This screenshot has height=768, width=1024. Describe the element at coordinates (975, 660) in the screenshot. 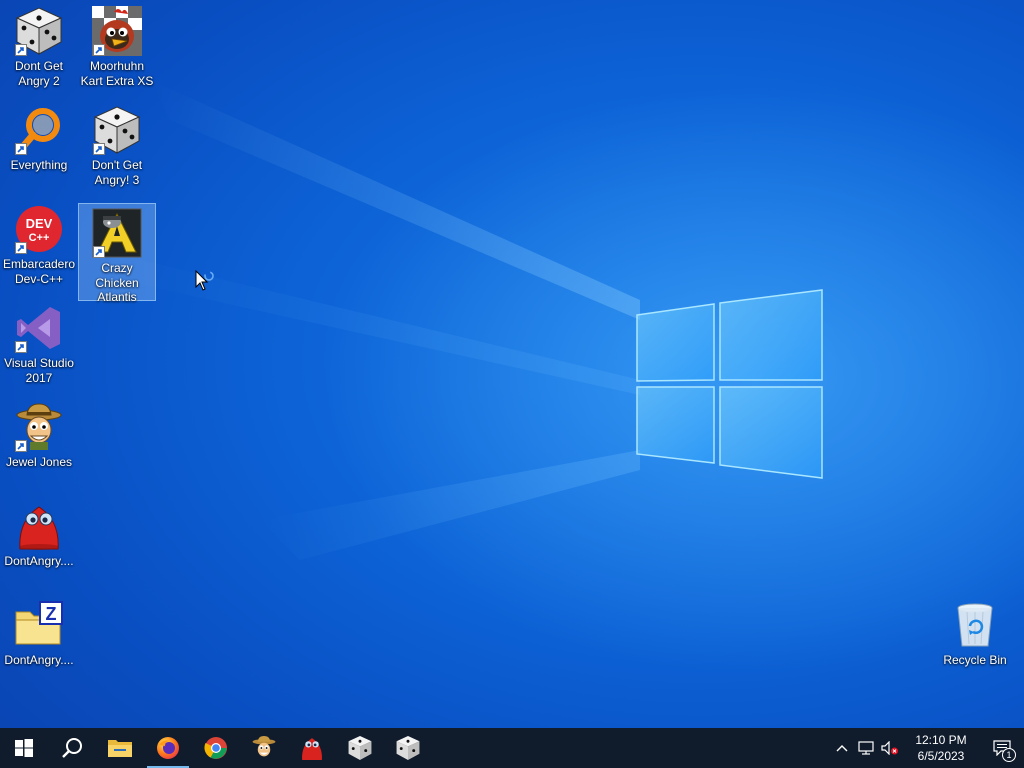

I see `desktop-icon-label: Recycle Bin` at that location.